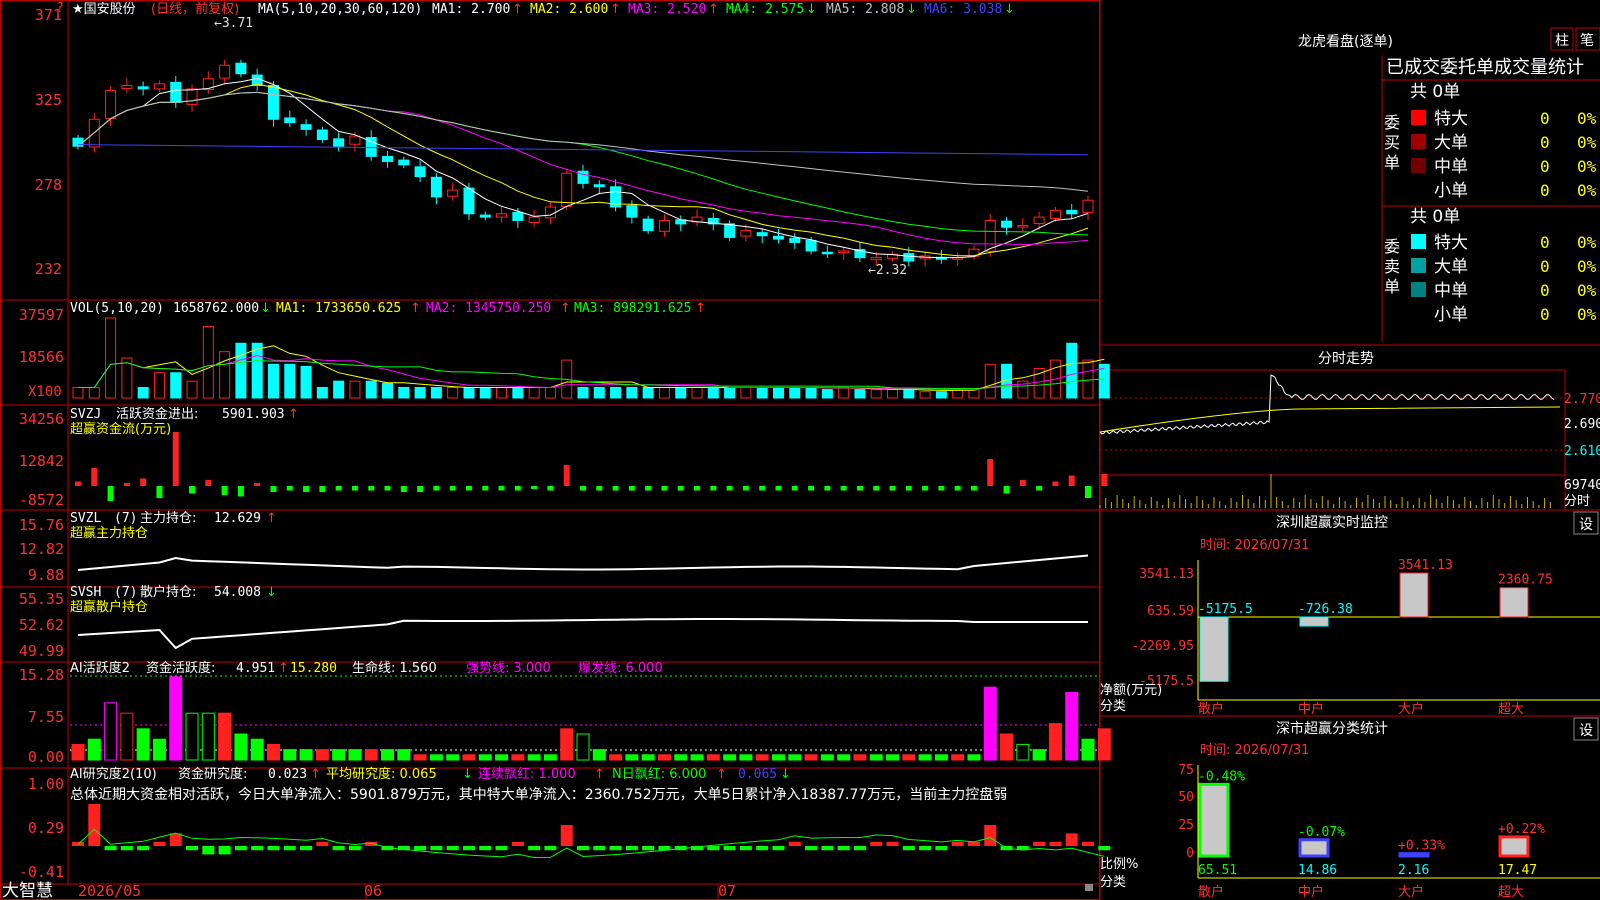 This screenshot has height=900, width=1600. I want to click on buy-side-label: 委买单, so click(1392, 142).